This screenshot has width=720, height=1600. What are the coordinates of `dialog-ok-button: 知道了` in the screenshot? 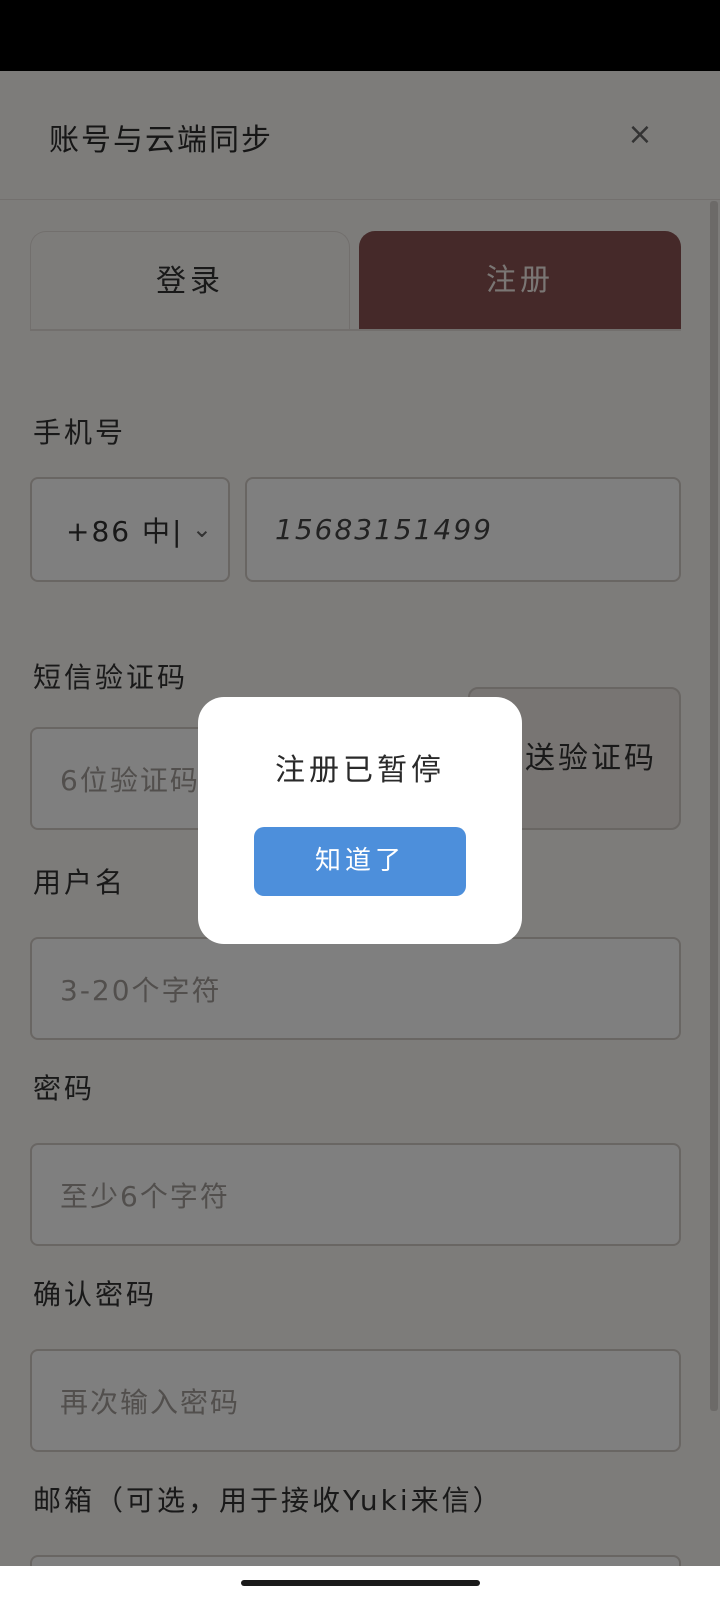 It's located at (360, 861).